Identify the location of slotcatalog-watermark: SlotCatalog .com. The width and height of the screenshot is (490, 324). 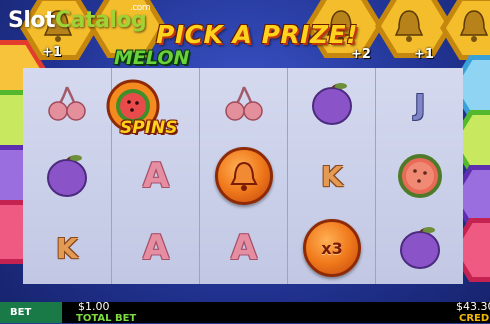
(79, 18).